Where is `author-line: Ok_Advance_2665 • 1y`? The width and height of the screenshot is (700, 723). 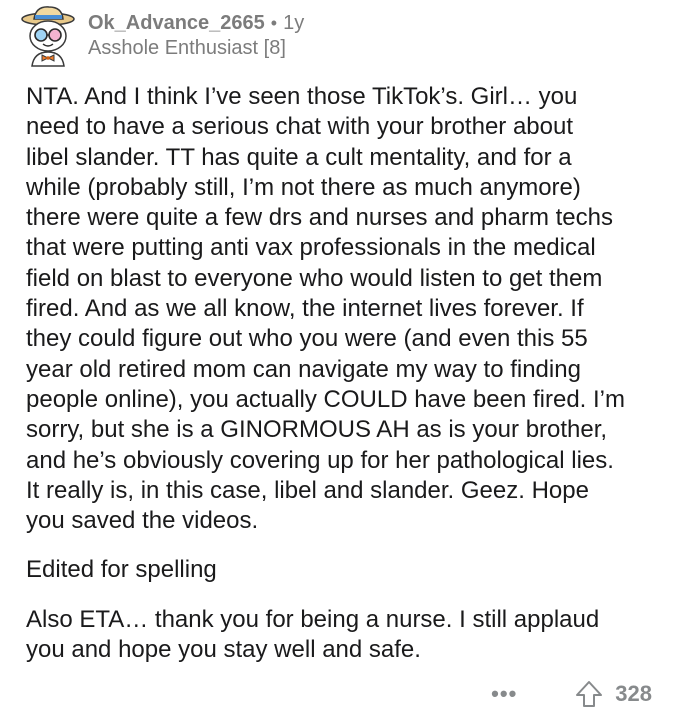 author-line: Ok_Advance_2665 • 1y is located at coordinates (196, 23).